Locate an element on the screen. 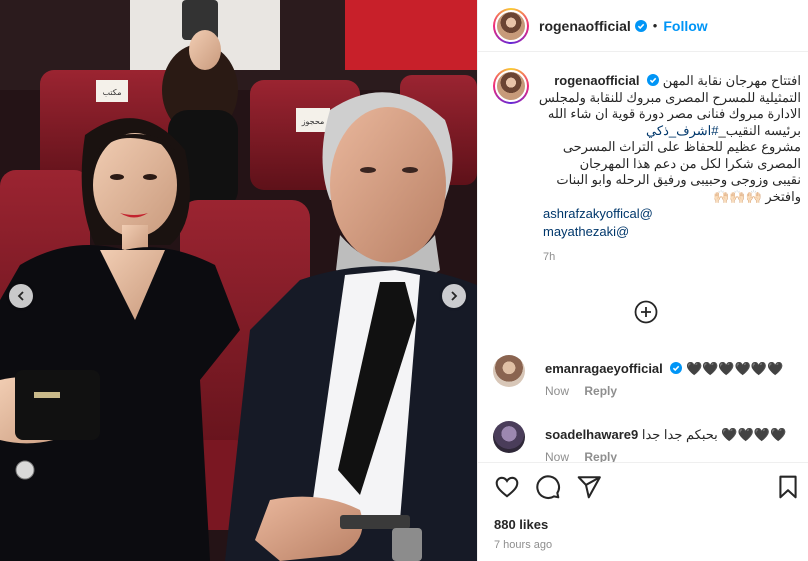 Image resolution: width=808 pixels, height=561 pixels. reply-button: Reply is located at coordinates (600, 391).